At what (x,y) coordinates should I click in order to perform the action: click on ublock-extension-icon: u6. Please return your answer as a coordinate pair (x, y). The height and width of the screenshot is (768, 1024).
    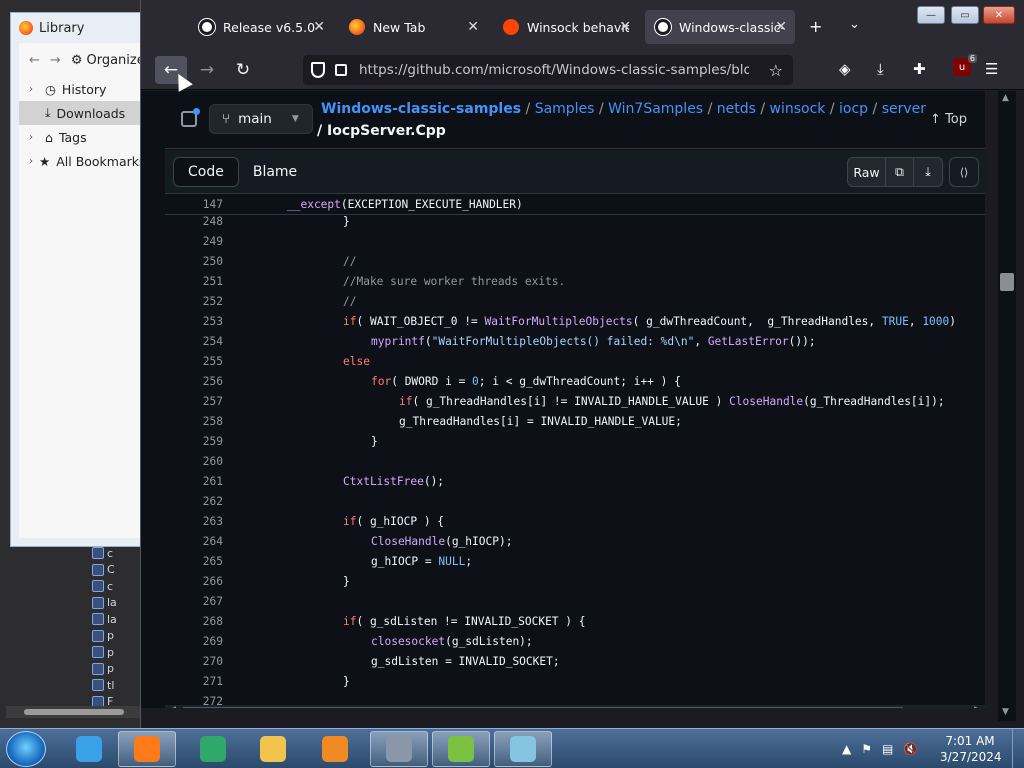
    Looking at the image, I should click on (965, 65).